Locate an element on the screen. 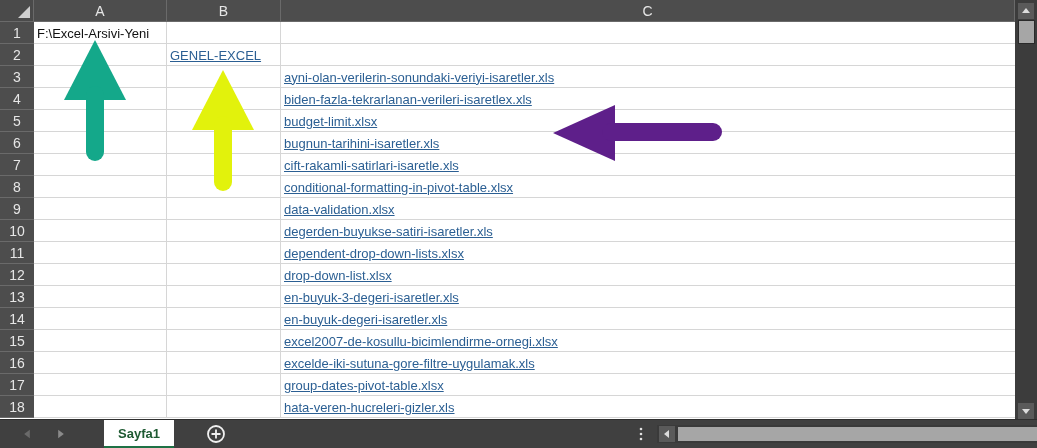 The image size is (1037, 448). sheet-tab: Sayfa1 is located at coordinates (139, 434).